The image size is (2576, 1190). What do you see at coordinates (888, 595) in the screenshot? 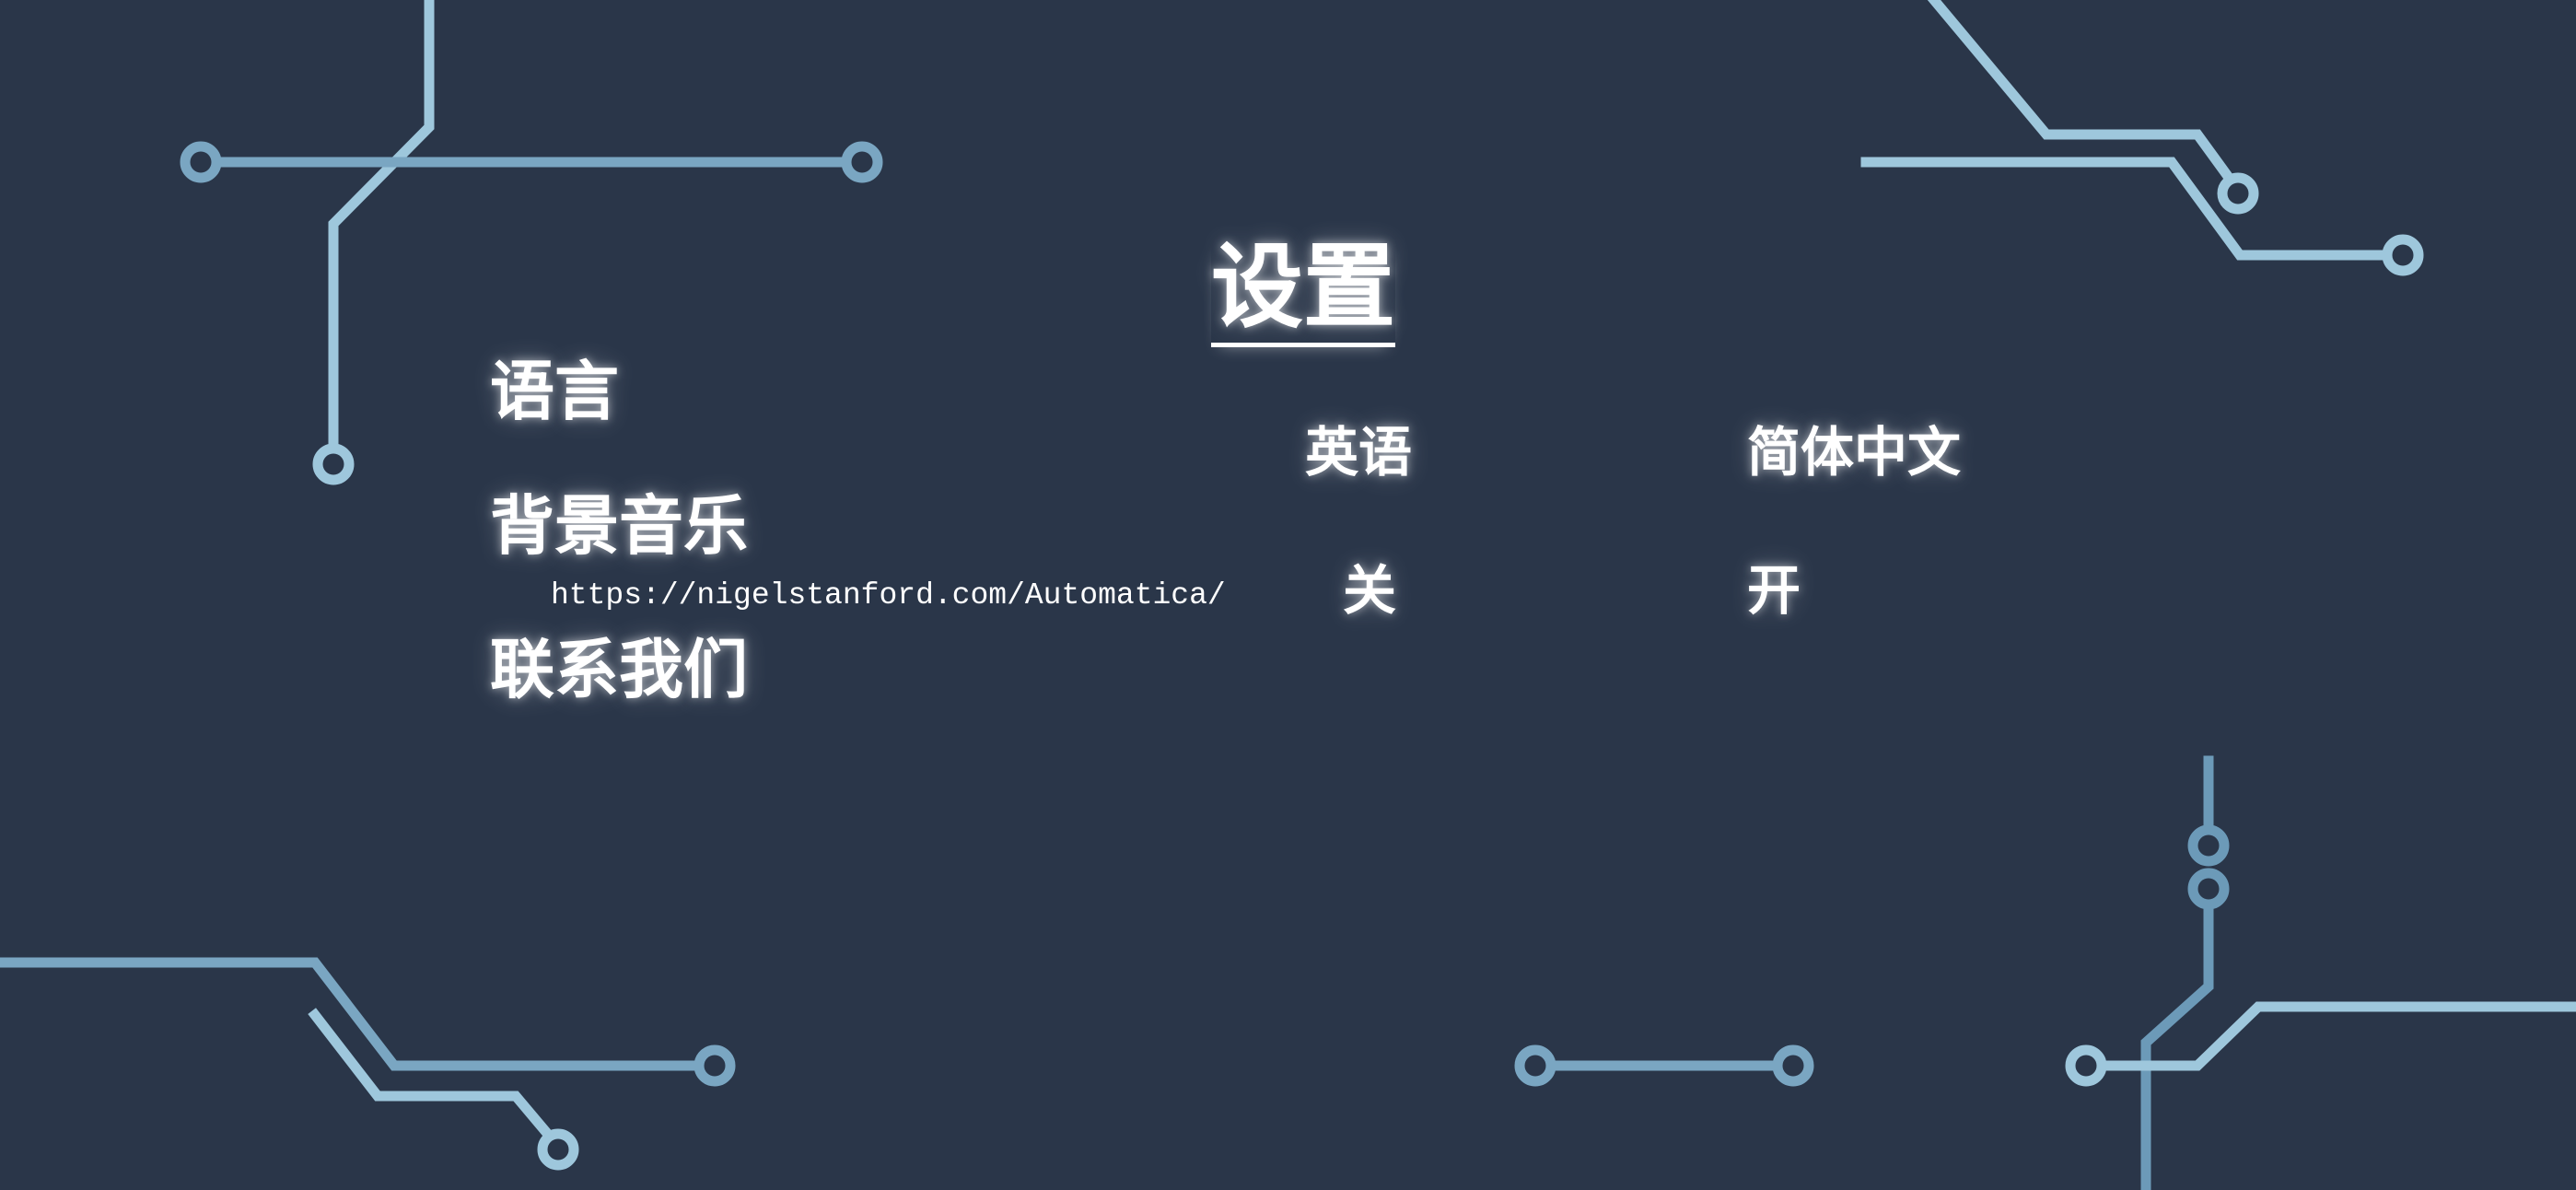
I see `contact-url-link: https://nigelstanford.com/Automatica/` at bounding box center [888, 595].